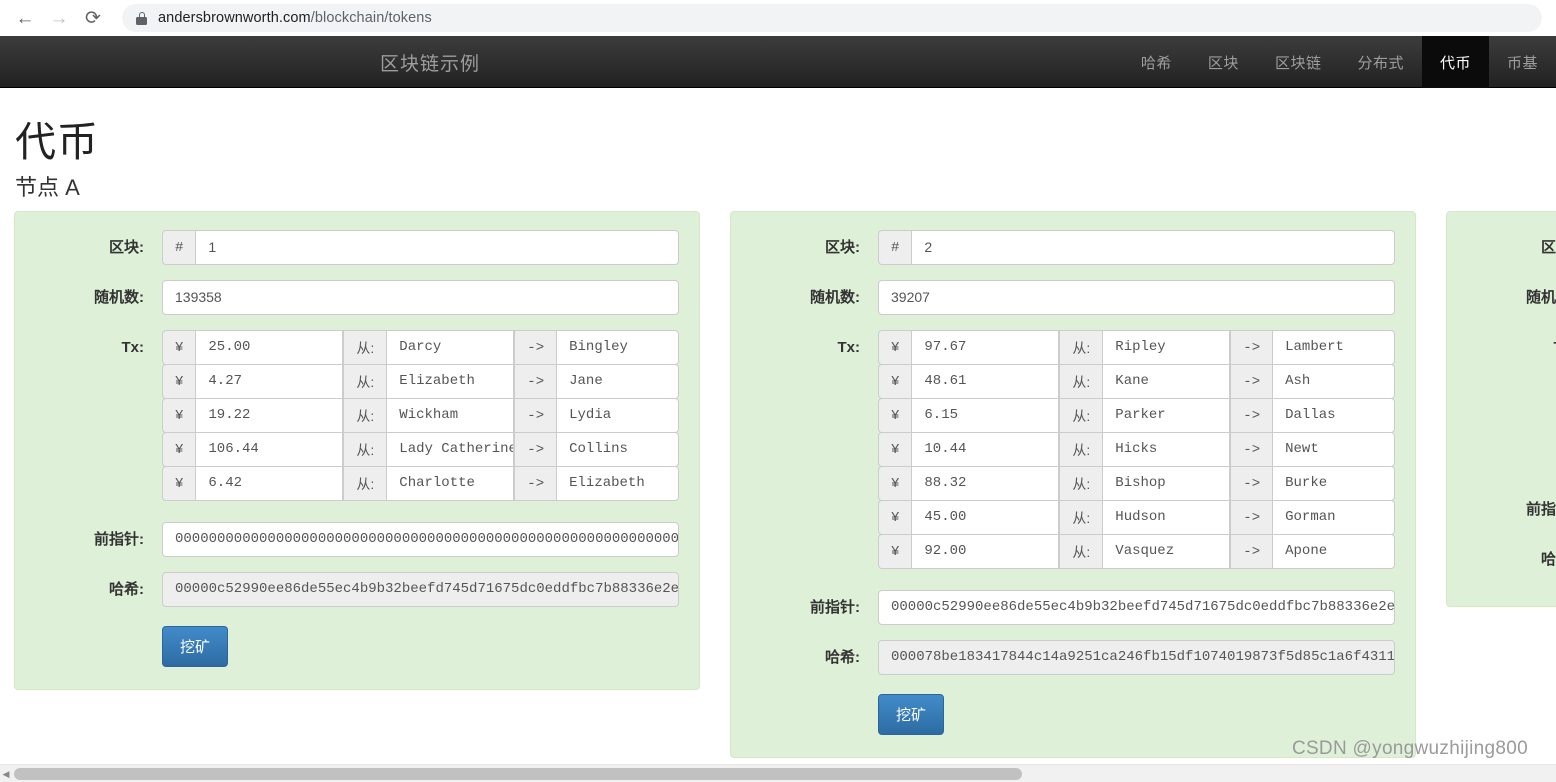 The image size is (1556, 782). What do you see at coordinates (450, 381) in the screenshot?
I see `tx-from-input: Elizabeth` at bounding box center [450, 381].